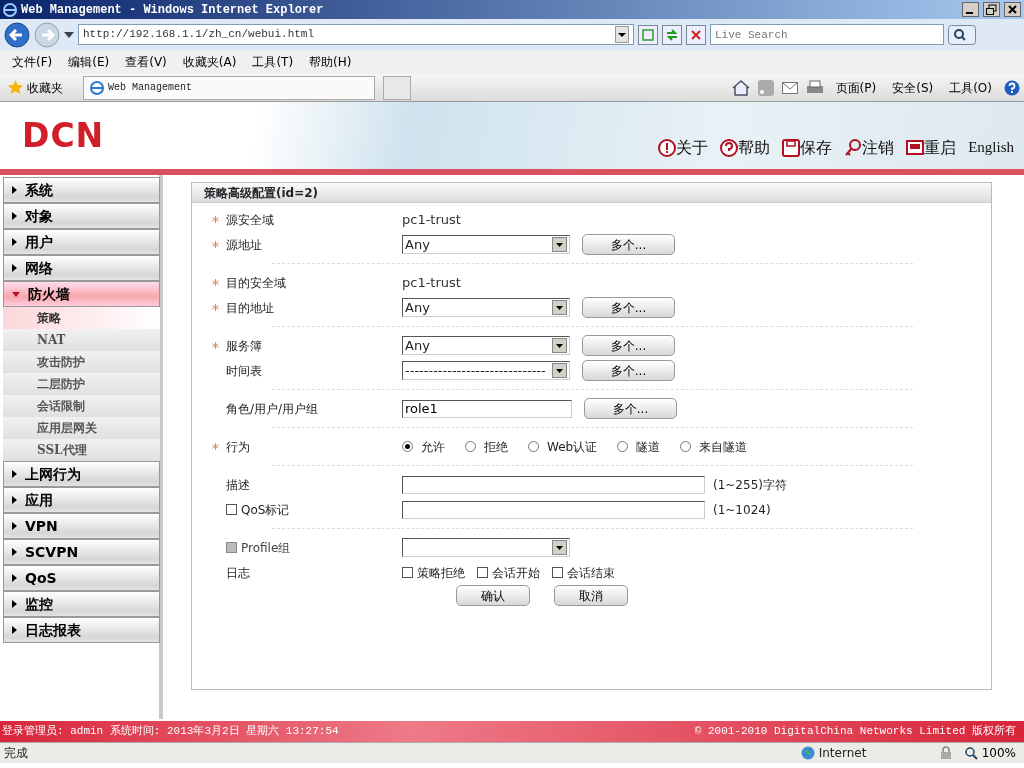 This screenshot has height=768, width=1024. Describe the element at coordinates (81, 474) in the screenshot. I see `sidebar-item: 上网行为` at that location.